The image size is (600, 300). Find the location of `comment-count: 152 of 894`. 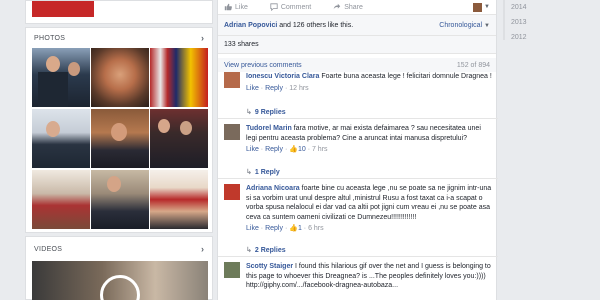

comment-count: 152 of 894 is located at coordinates (473, 65).